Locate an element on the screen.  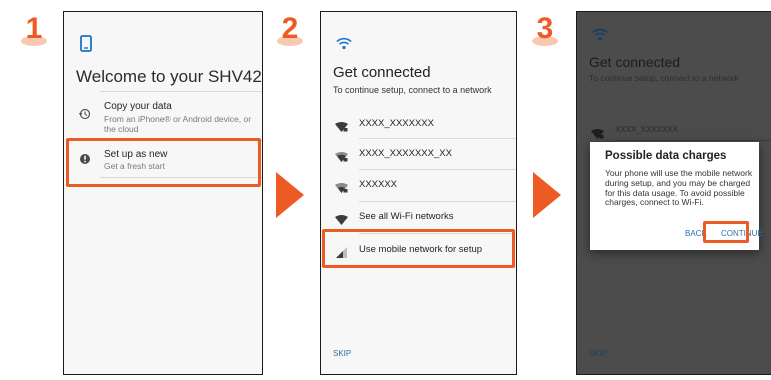
see-all-wifi-networks-item: See all Wi-Fi networks is located at coordinates (418, 217).